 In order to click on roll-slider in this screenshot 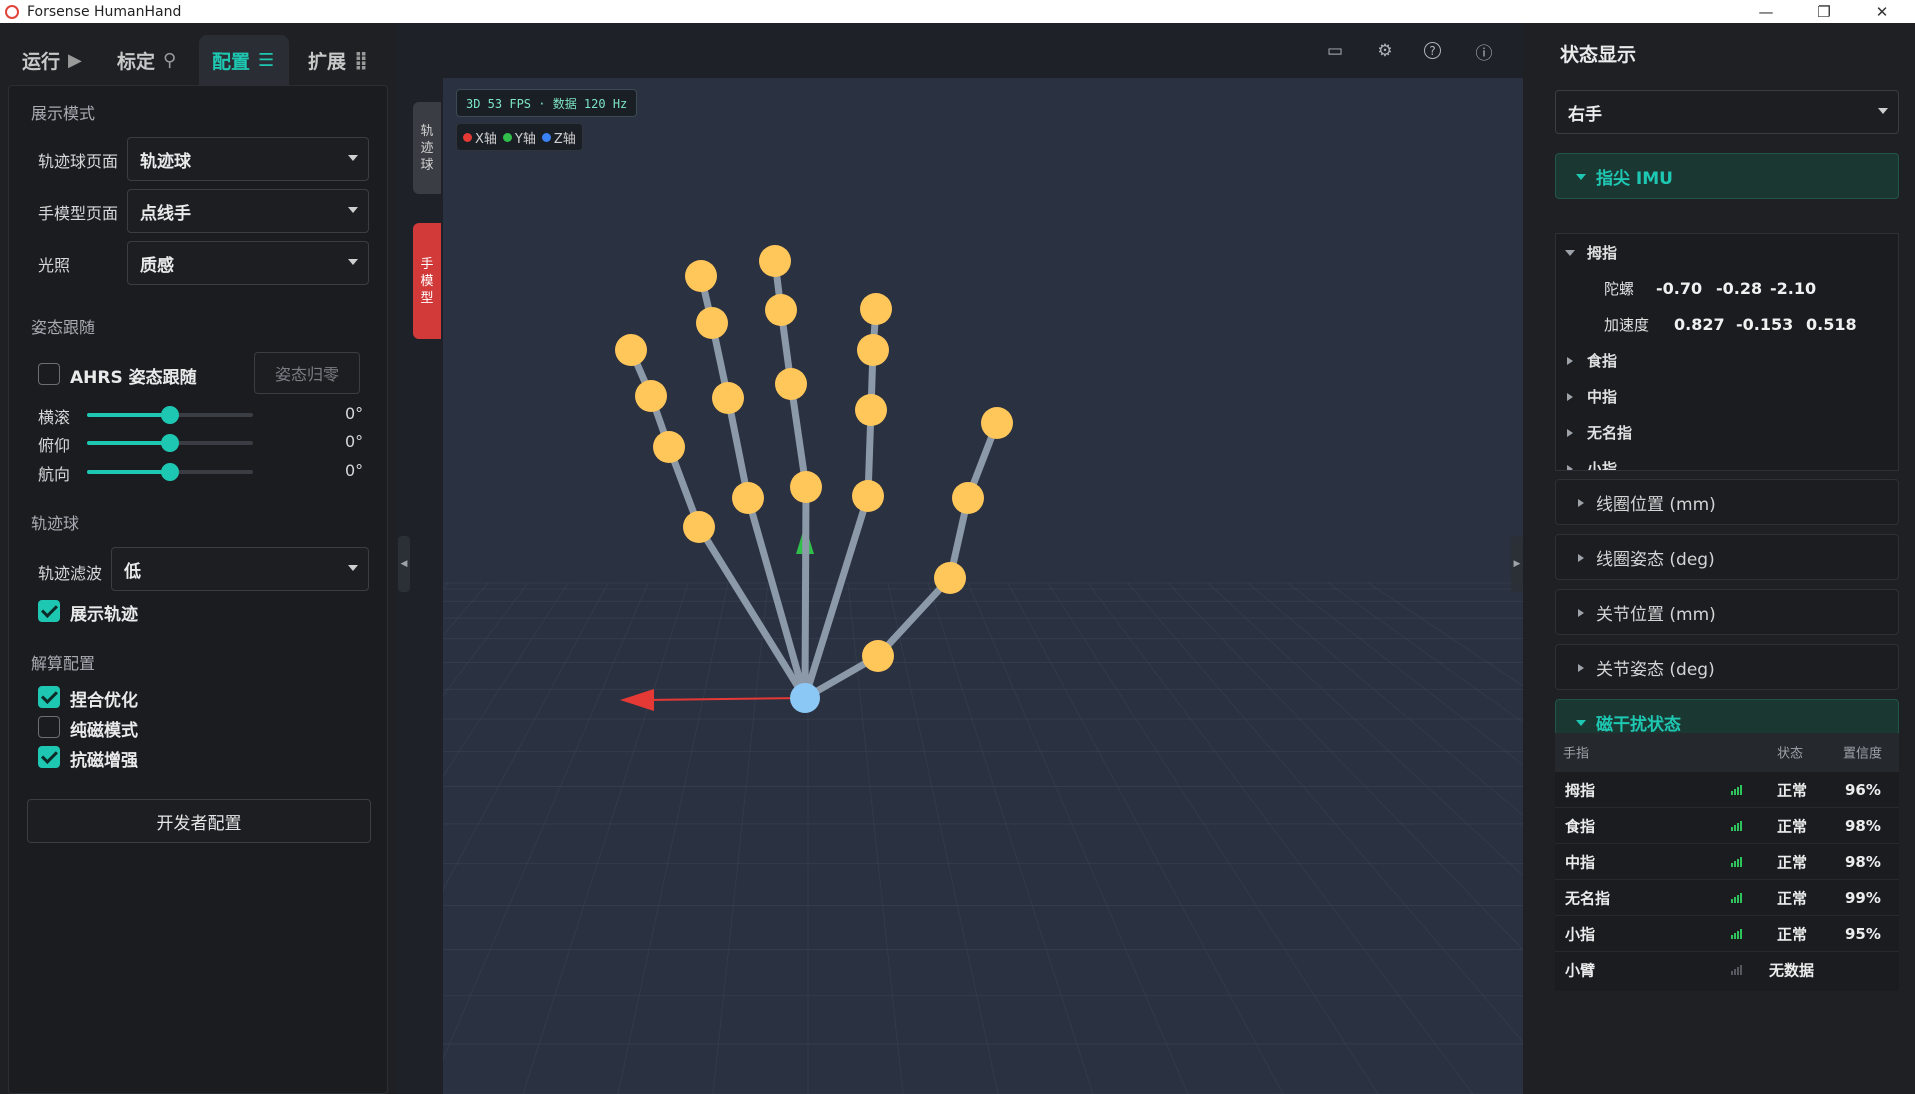, I will do `click(170, 415)`.